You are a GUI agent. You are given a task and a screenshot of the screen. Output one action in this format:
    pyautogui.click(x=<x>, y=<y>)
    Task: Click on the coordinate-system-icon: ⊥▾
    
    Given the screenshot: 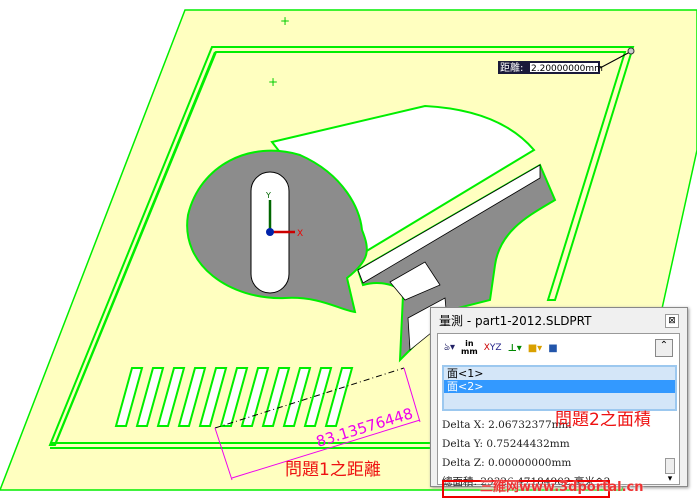 What is the action you would take?
    pyautogui.click(x=515, y=348)
    